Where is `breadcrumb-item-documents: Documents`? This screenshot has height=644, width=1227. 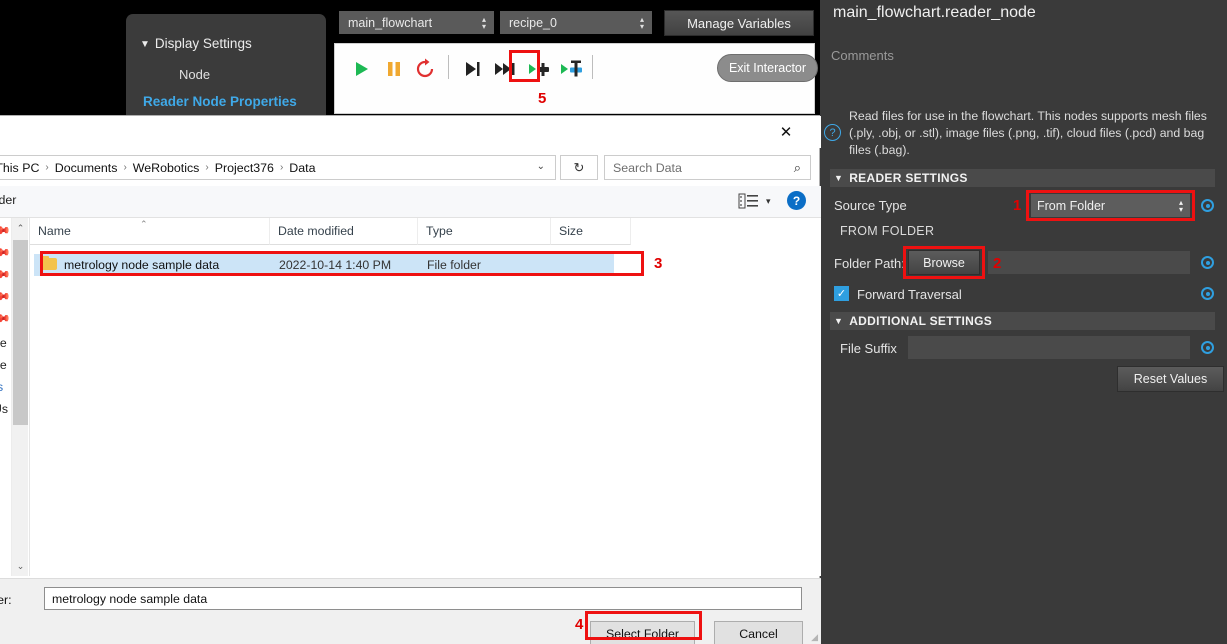
breadcrumb-item-documents: Documents is located at coordinates (86, 168).